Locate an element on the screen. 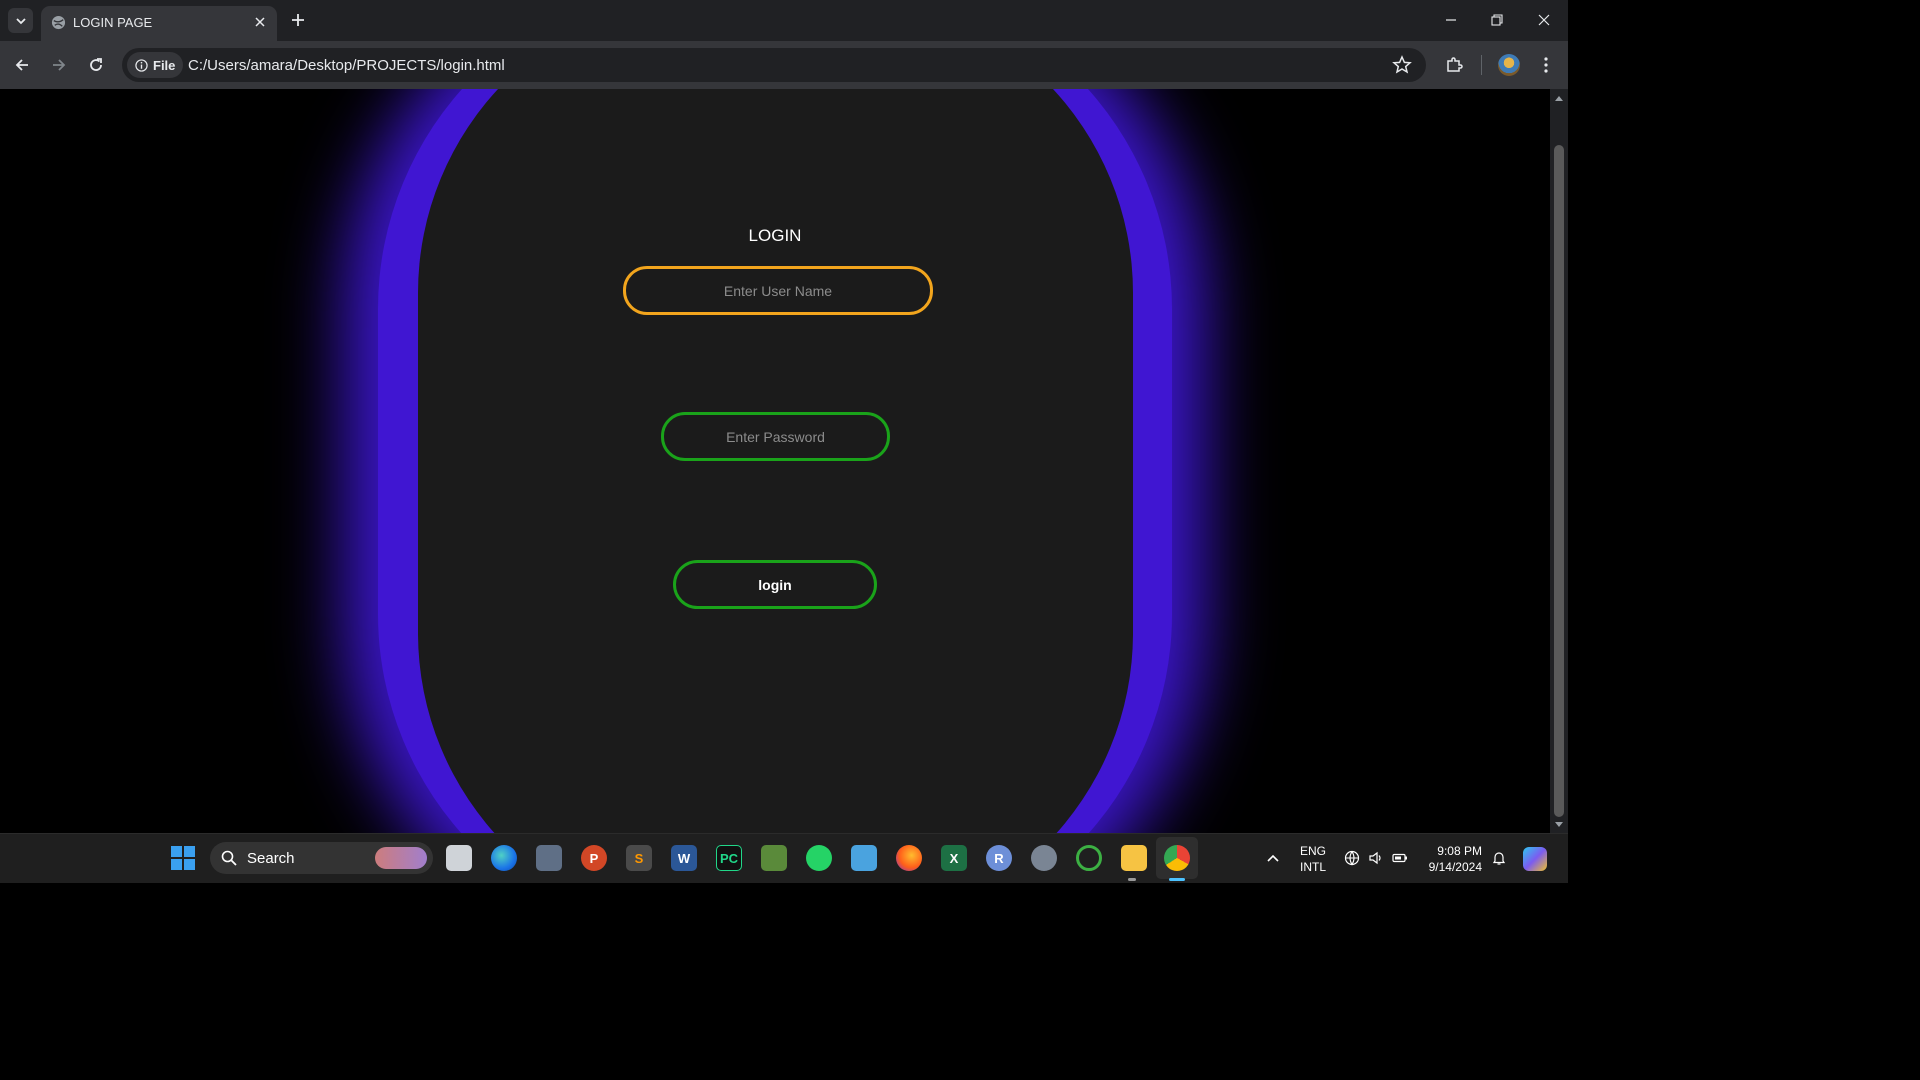 The width and height of the screenshot is (1920, 1080). site-info-chip: File is located at coordinates (155, 65).